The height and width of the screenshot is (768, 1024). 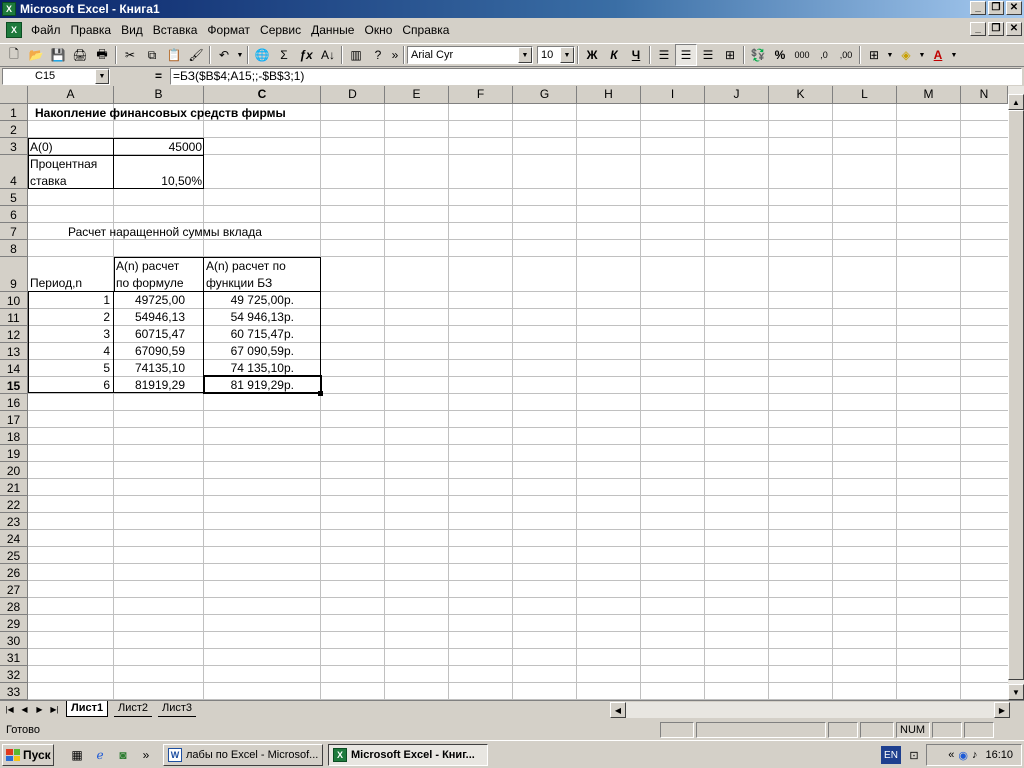 What do you see at coordinates (1016, 692) in the screenshot?
I see `scroll-down-icon: ▼` at bounding box center [1016, 692].